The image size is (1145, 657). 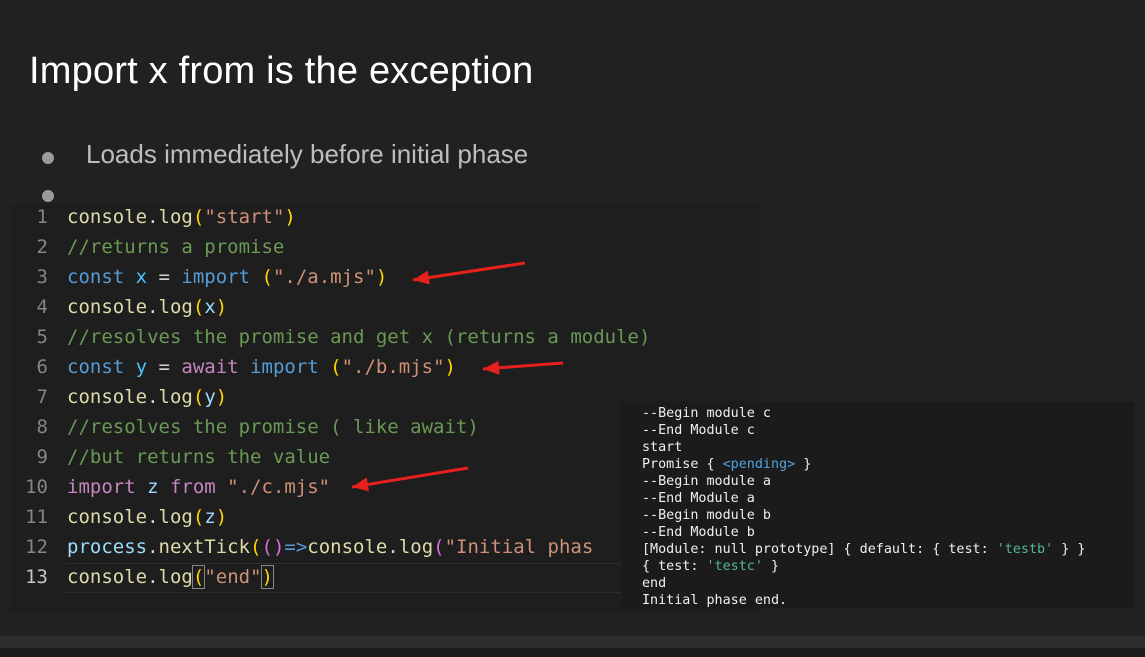 I want to click on code-text: console.log(z), so click(x=147, y=517).